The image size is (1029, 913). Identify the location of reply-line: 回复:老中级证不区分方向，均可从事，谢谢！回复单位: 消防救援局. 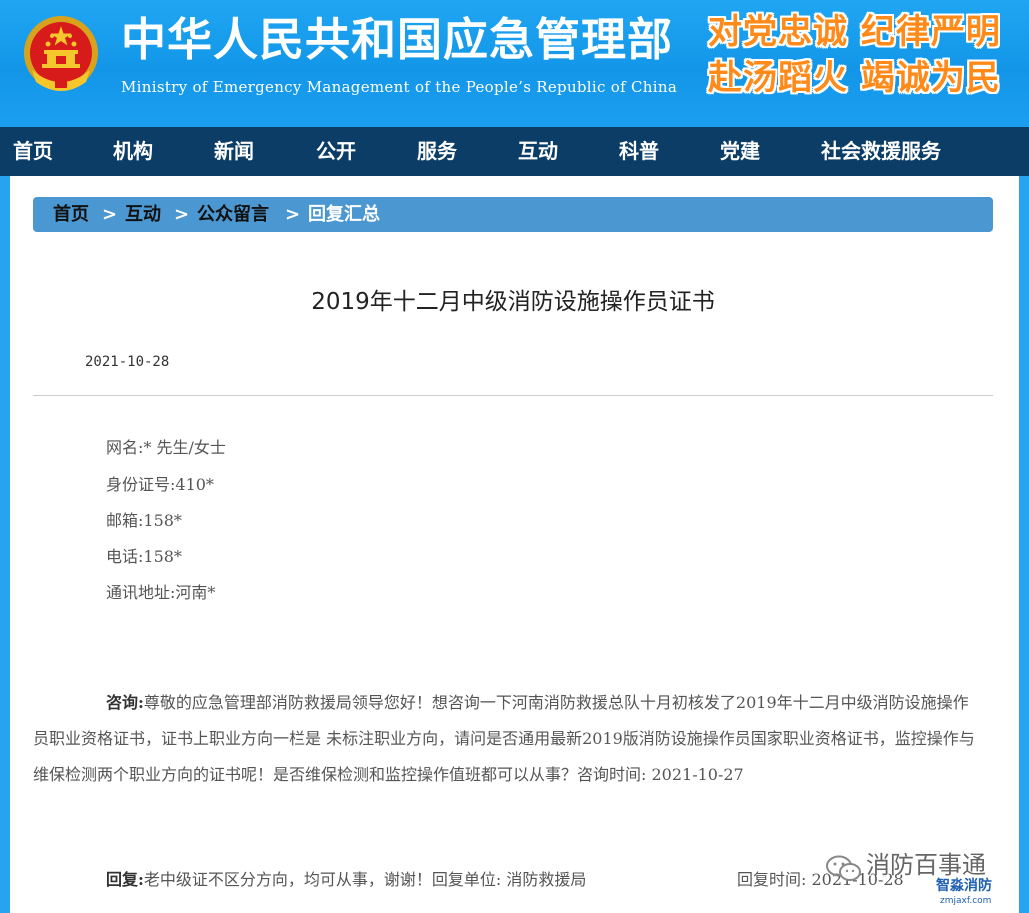
(346, 880).